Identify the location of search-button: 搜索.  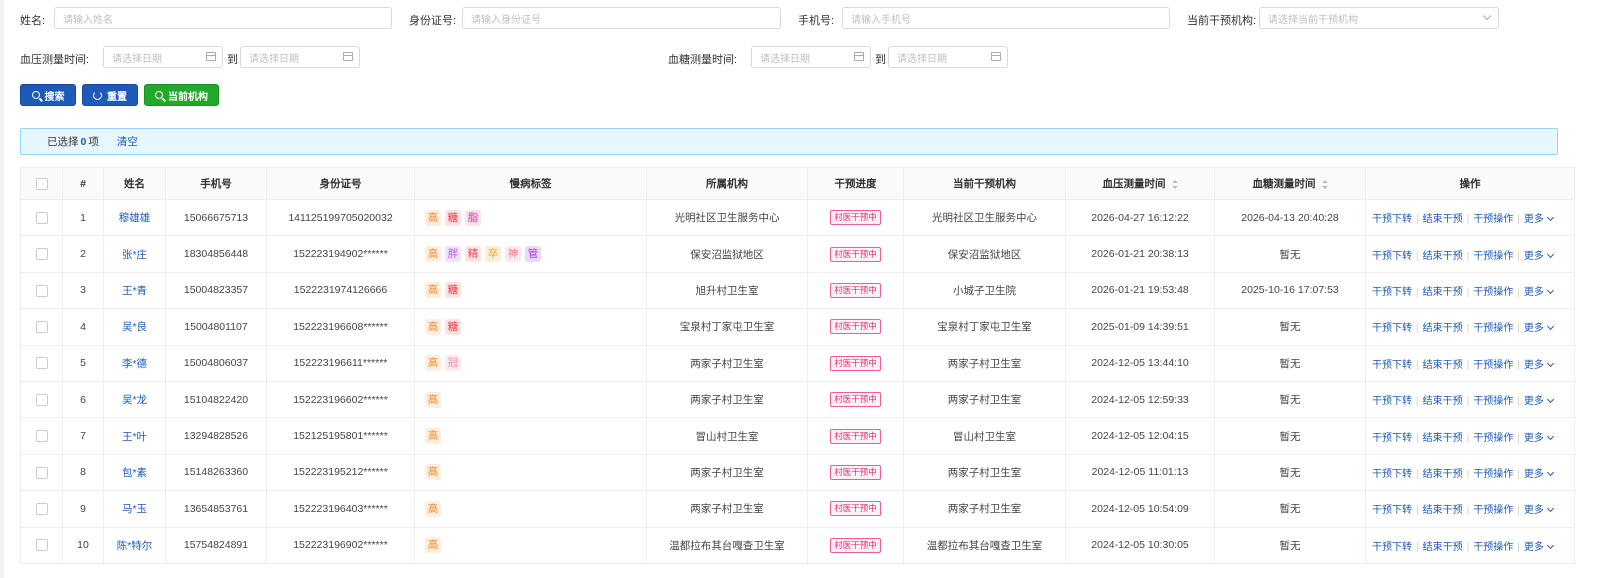
(48, 95).